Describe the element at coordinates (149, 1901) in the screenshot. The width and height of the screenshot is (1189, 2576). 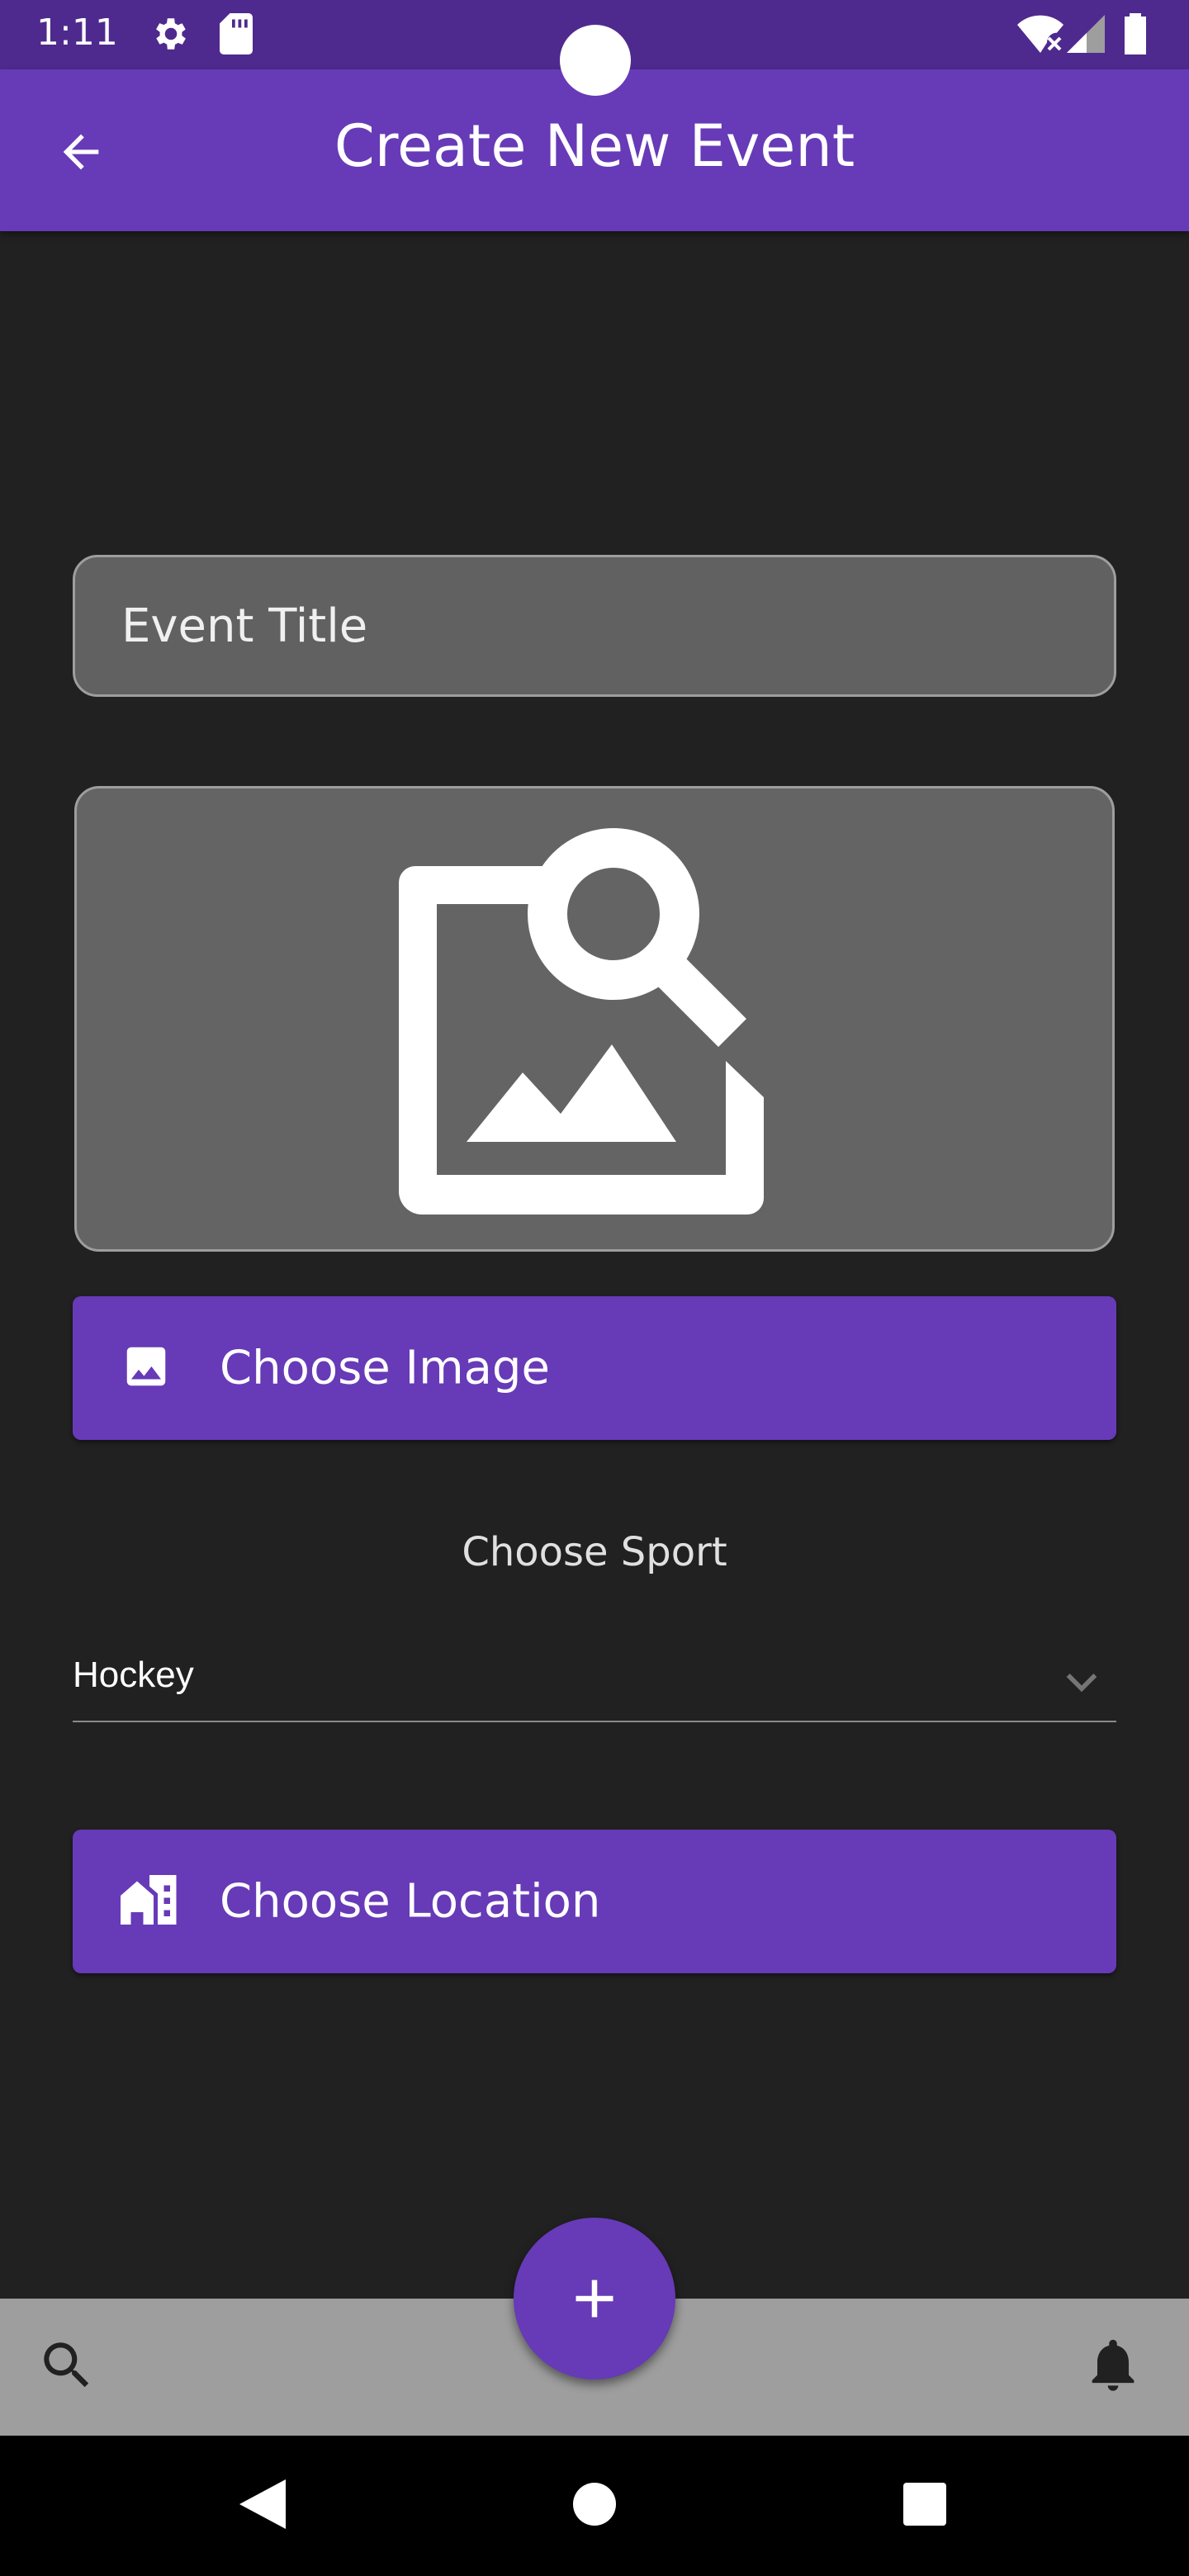
I see `location-city-icon` at that location.